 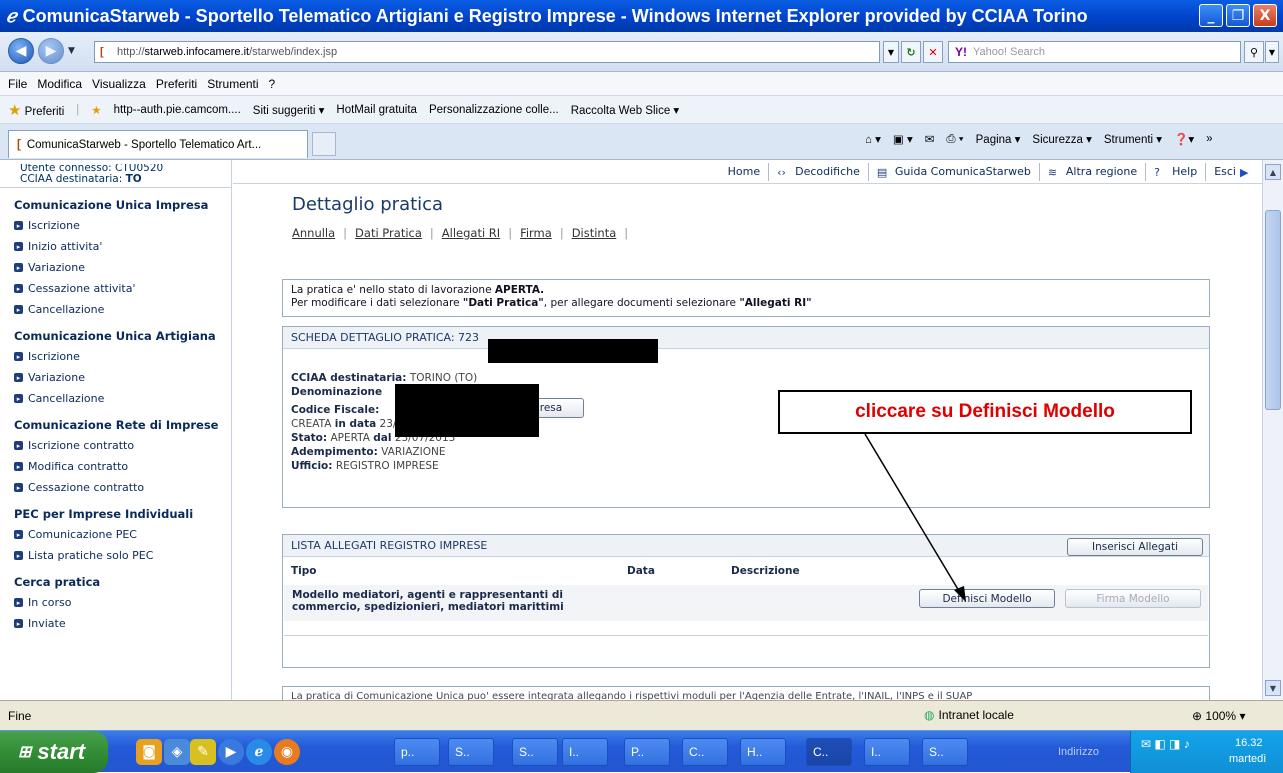 I want to click on menu-help: ?, so click(x=272, y=84).